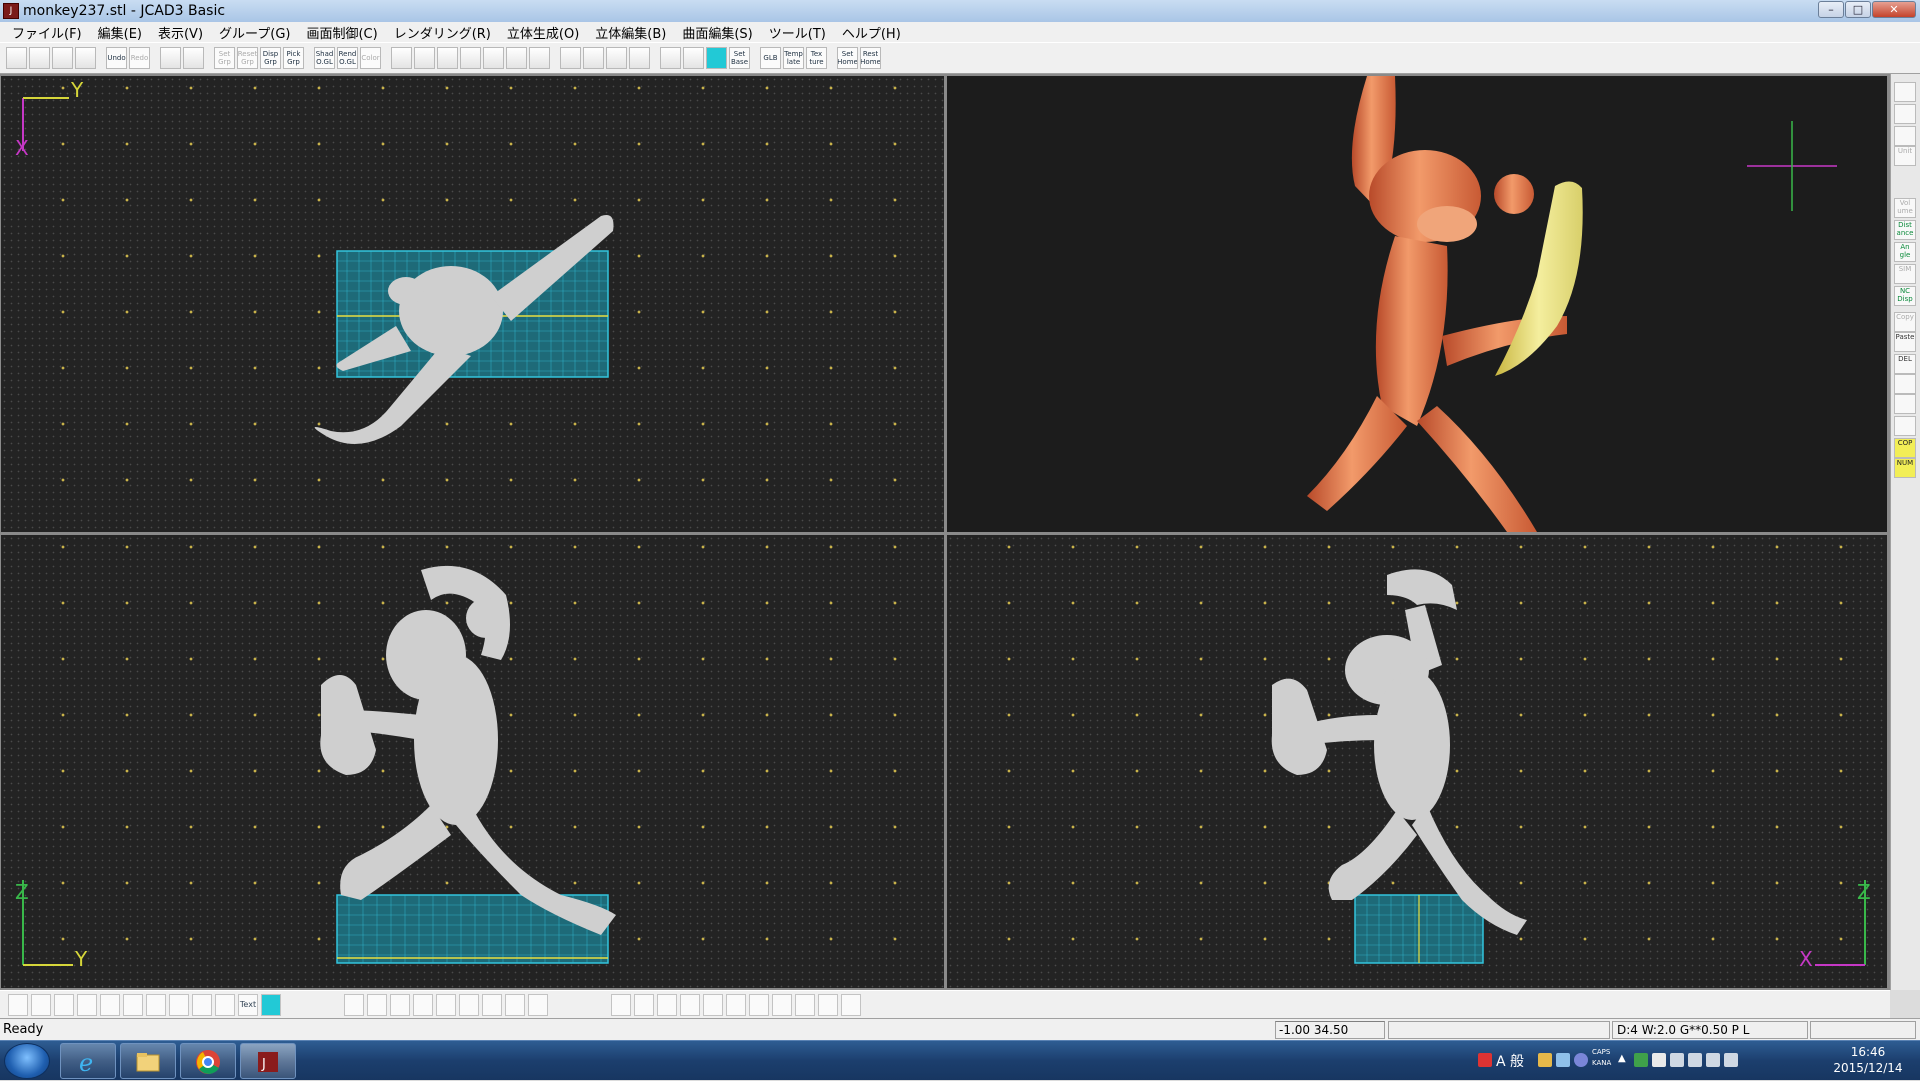 This screenshot has width=1920, height=1081. Describe the element at coordinates (1905, 92) in the screenshot. I see `light-icon` at that location.